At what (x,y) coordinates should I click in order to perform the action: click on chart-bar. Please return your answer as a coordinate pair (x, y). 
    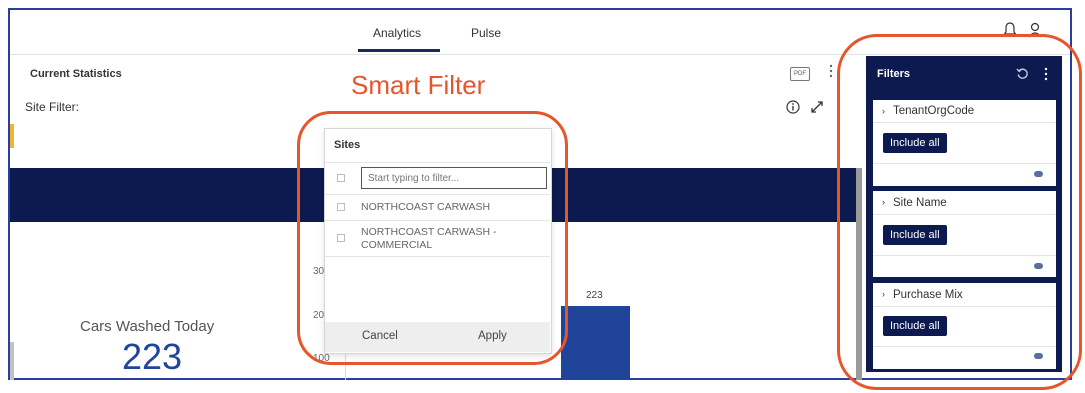
    Looking at the image, I should click on (595, 343).